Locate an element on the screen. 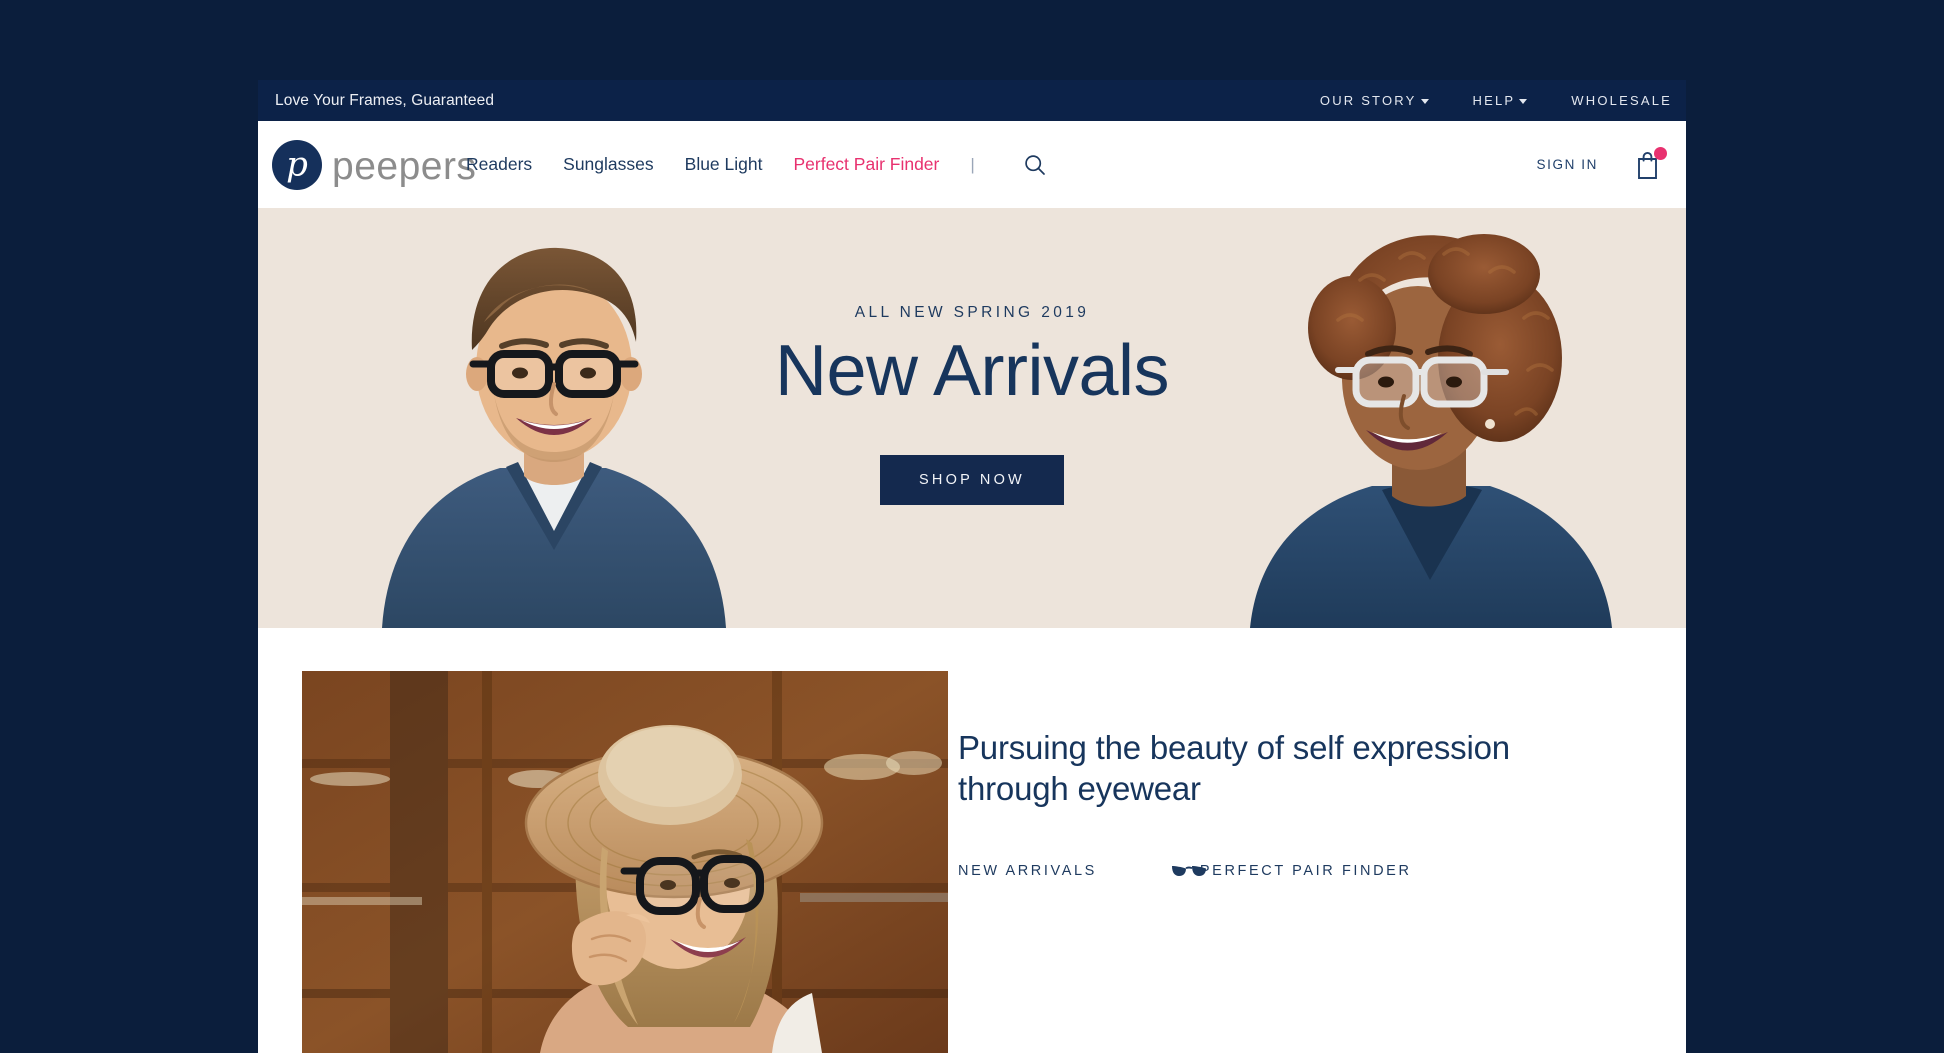 The height and width of the screenshot is (1053, 1944). logo-mark-icon: p is located at coordinates (297, 164).